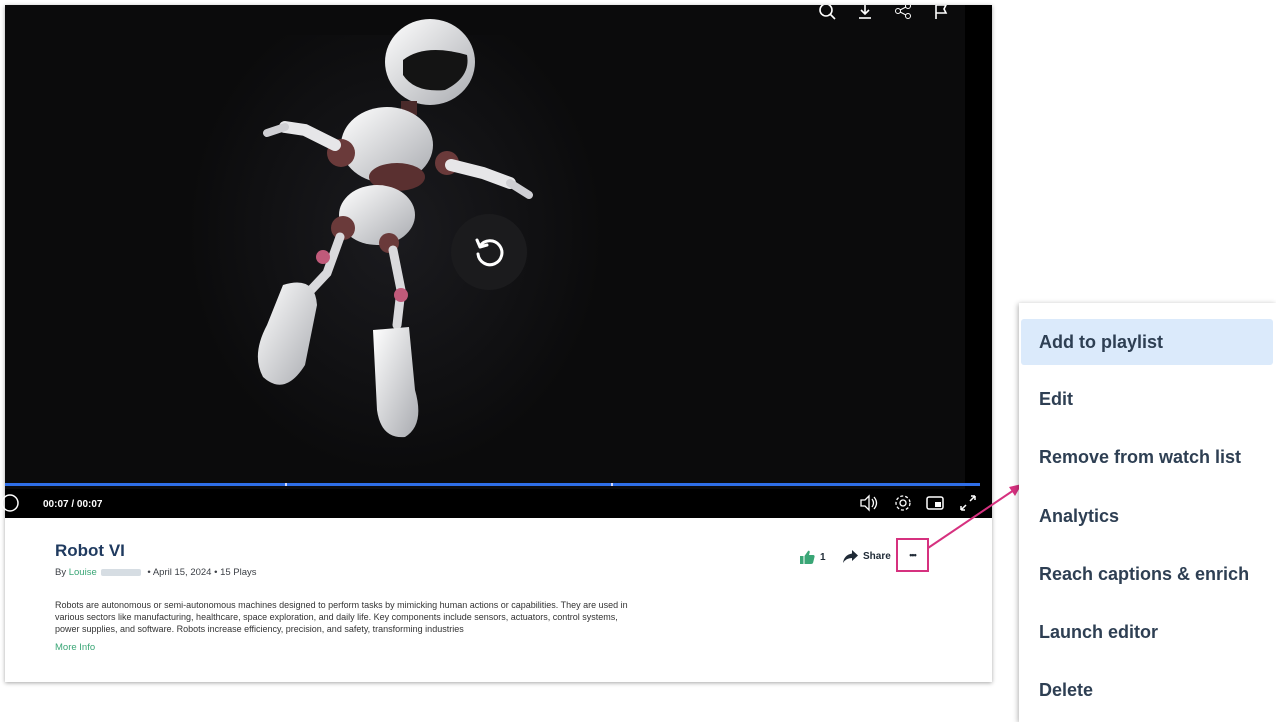  Describe the element at coordinates (1147, 574) in the screenshot. I see `menu-item-reach-captions: Reach captions & enrich` at that location.